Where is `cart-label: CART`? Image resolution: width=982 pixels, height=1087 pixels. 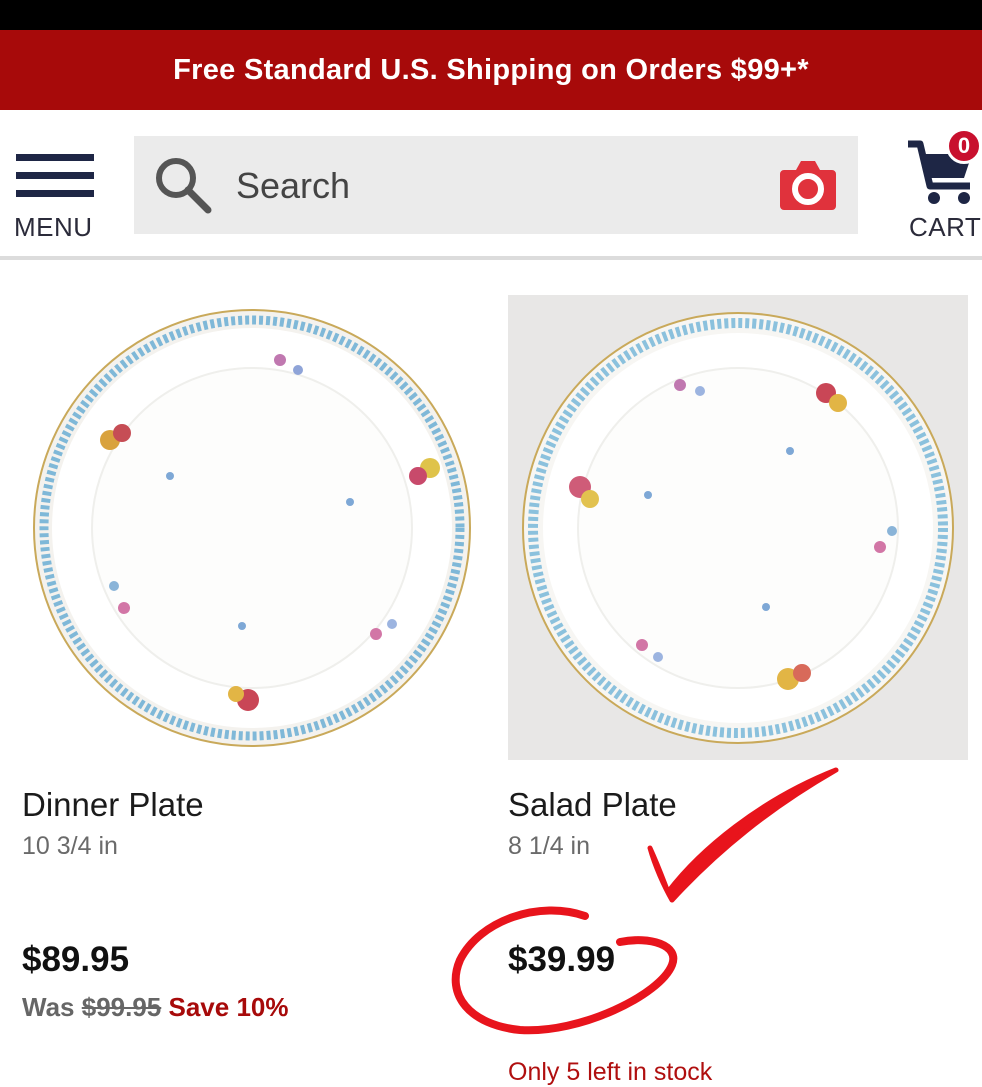
cart-label: CART is located at coordinates (945, 227).